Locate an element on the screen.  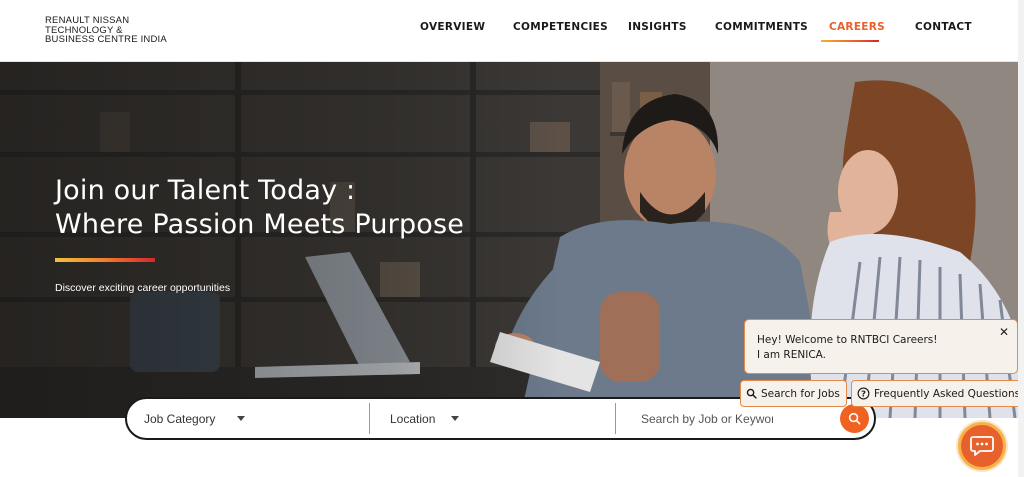
chat-message-line-1: Hey! Welcome to RNTBCI Careers! is located at coordinates (847, 340).